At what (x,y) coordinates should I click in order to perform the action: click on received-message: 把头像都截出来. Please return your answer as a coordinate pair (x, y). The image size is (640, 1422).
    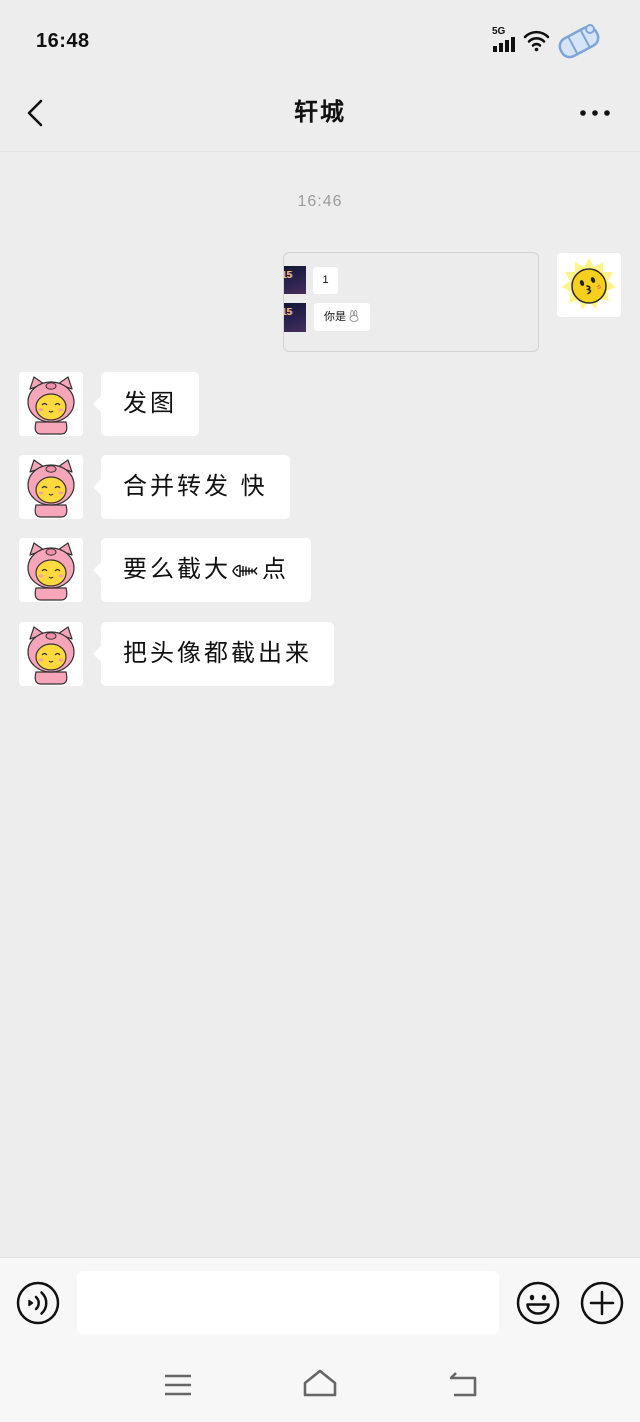
    Looking at the image, I should click on (320, 654).